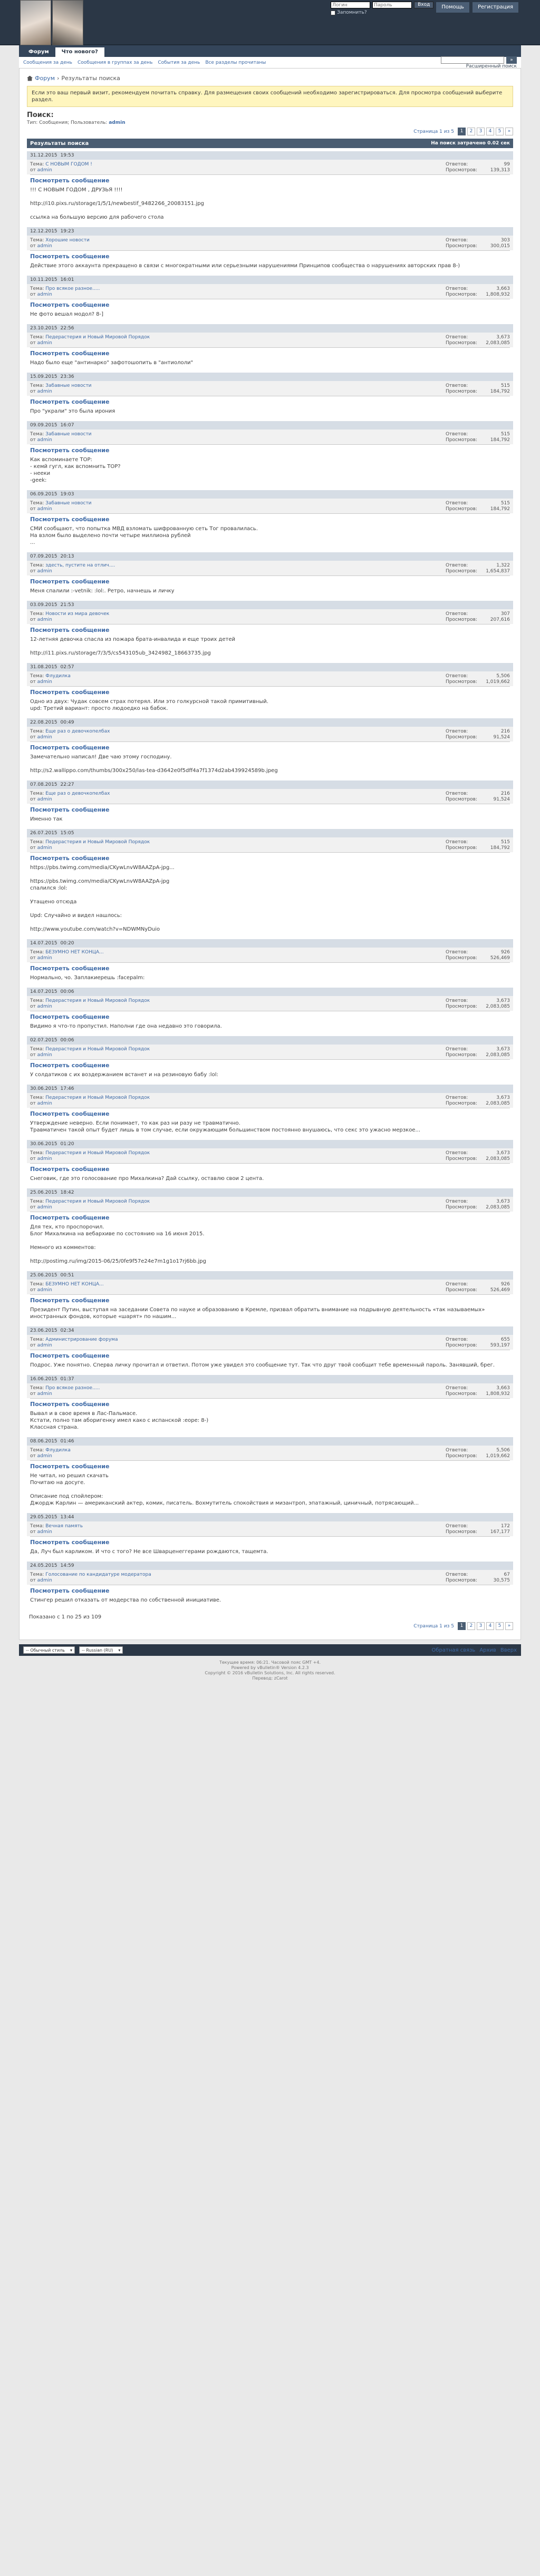 This screenshot has width=540, height=2576. I want to click on style-select: -- Обычный стиль ▾, so click(49, 1650).